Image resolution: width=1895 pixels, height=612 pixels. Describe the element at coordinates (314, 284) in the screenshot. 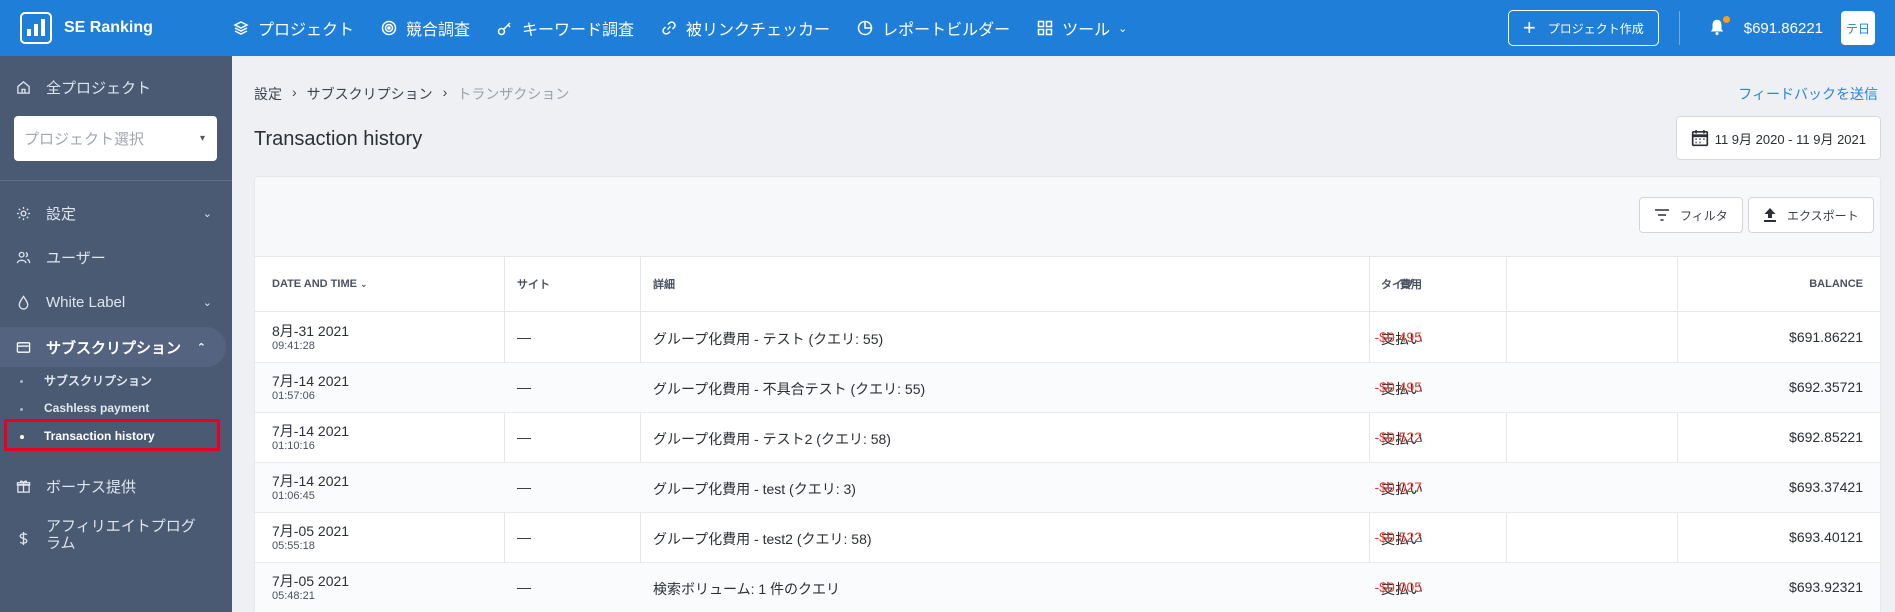

I see `column-header-label: DATE AND TIME` at that location.